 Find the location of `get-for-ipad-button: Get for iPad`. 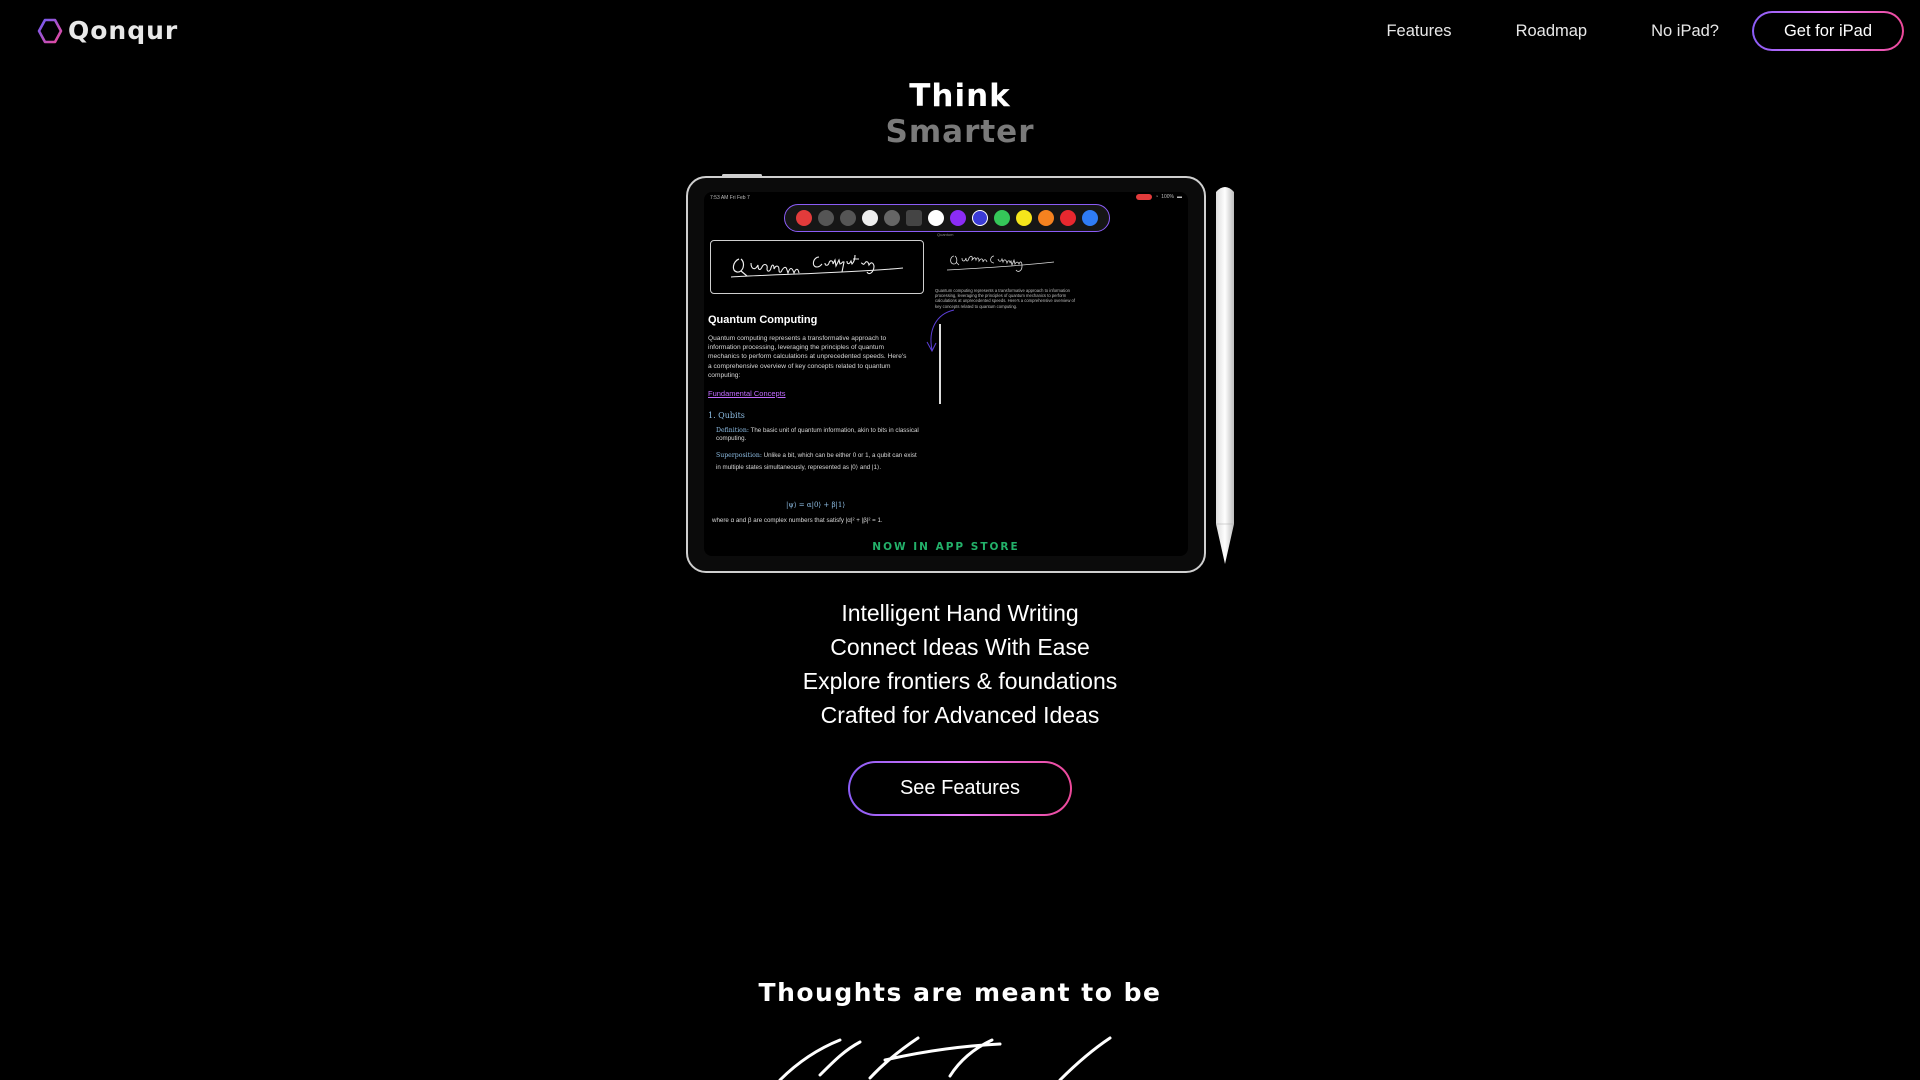

get-for-ipad-button: Get for iPad is located at coordinates (1828, 31).